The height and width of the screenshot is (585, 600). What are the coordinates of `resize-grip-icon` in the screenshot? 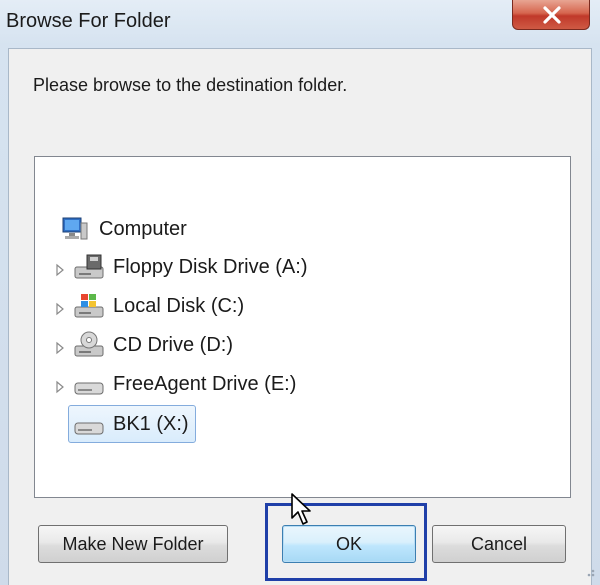 It's located at (589, 573).